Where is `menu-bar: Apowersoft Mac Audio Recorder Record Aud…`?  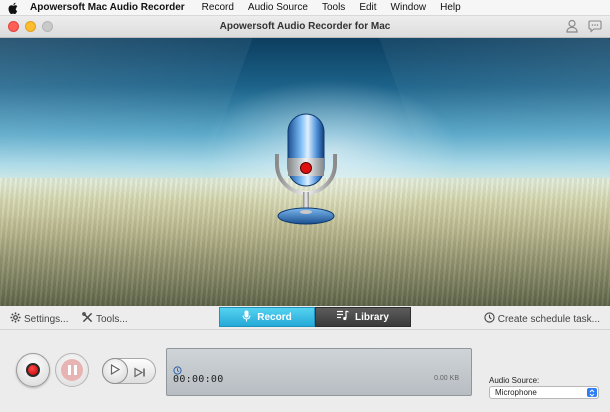
menu-bar: Apowersoft Mac Audio Recorder Record Aud… is located at coordinates (305, 8).